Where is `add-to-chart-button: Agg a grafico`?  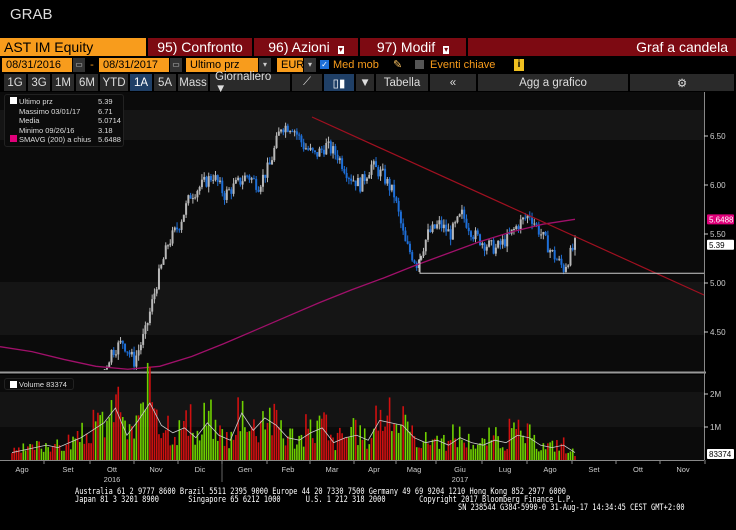 add-to-chart-button: Agg a grafico is located at coordinates (553, 82).